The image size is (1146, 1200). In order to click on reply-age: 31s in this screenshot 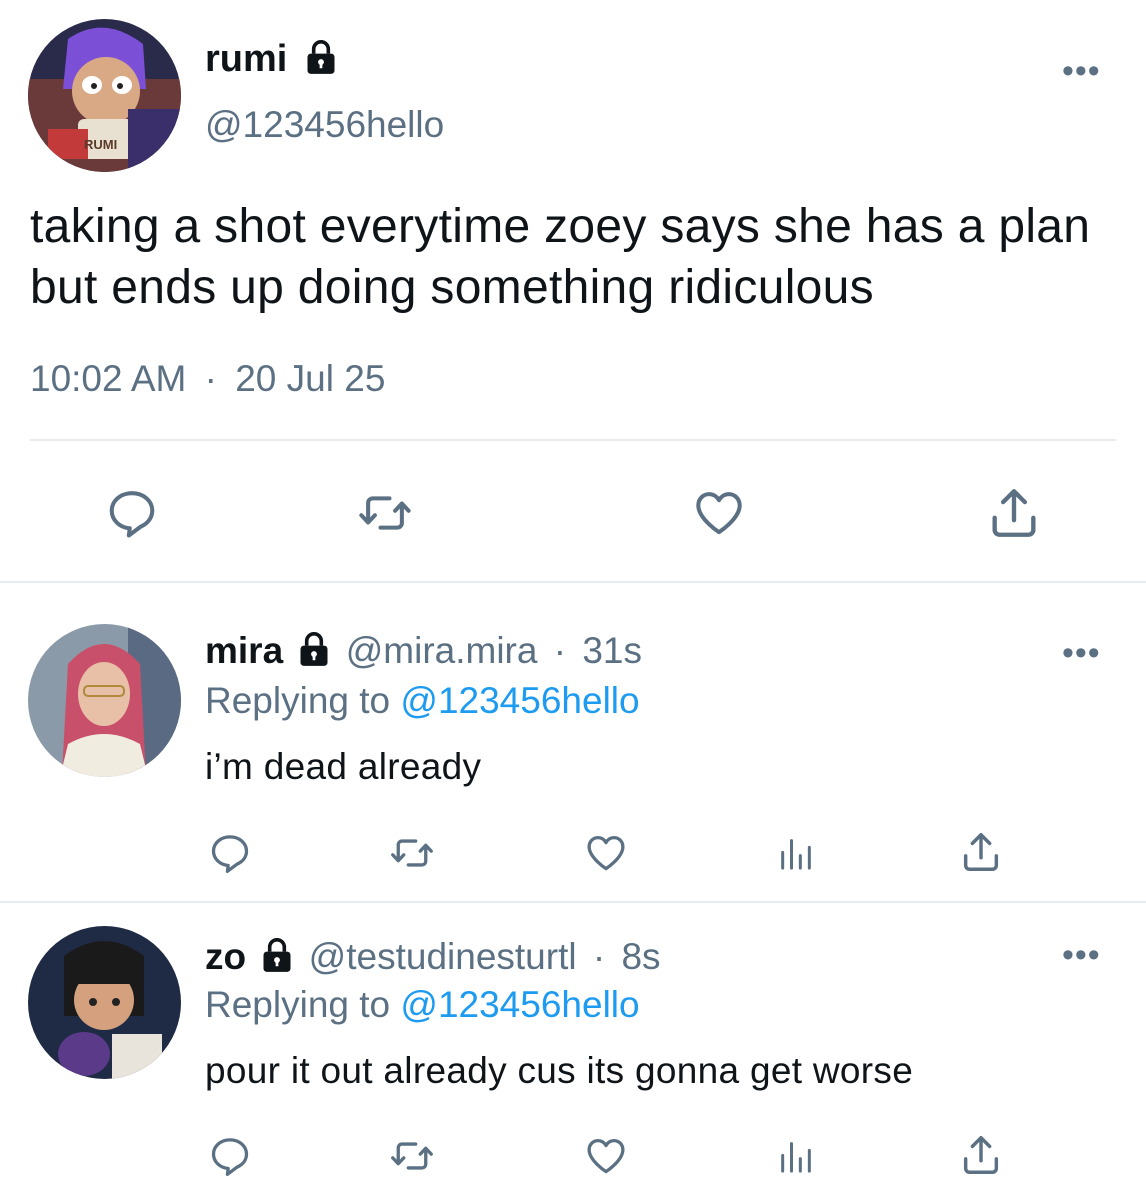, I will do `click(612, 650)`.